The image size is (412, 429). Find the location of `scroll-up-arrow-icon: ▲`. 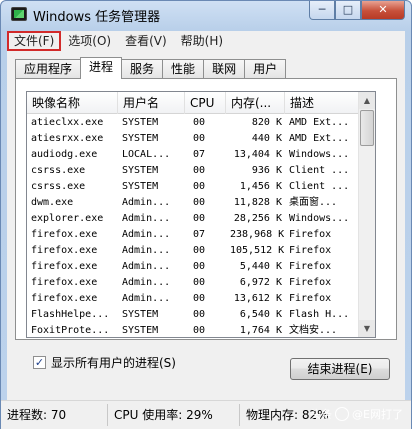

scroll-up-arrow-icon: ▲ is located at coordinates (367, 100).